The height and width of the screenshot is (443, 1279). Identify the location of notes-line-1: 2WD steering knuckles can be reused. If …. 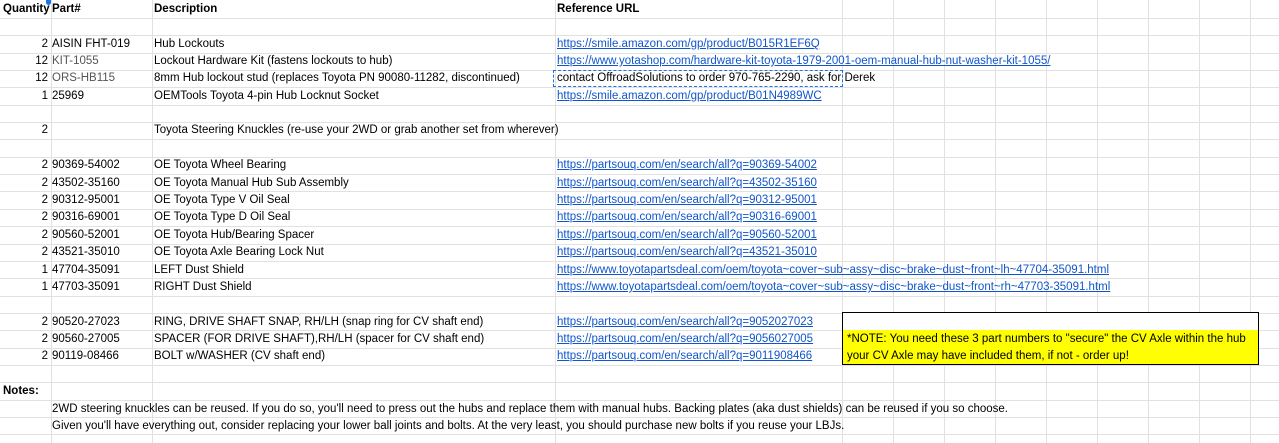
(530, 409).